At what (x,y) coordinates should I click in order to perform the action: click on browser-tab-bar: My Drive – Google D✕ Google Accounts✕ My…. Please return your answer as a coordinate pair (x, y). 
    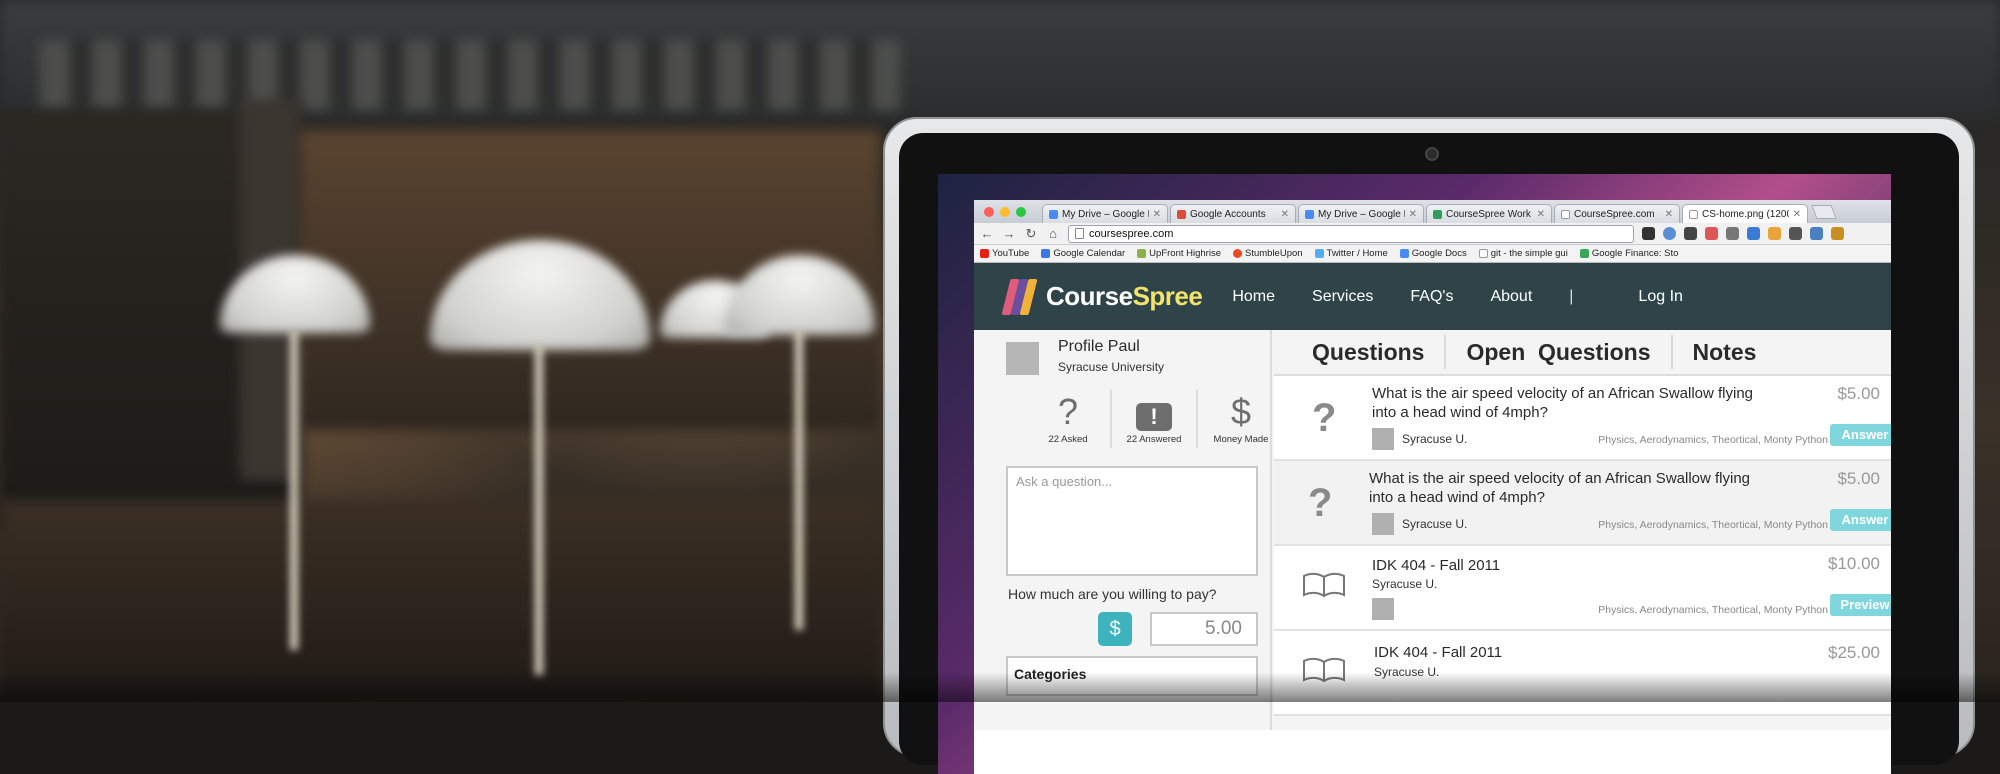
    Looking at the image, I should click on (1432, 211).